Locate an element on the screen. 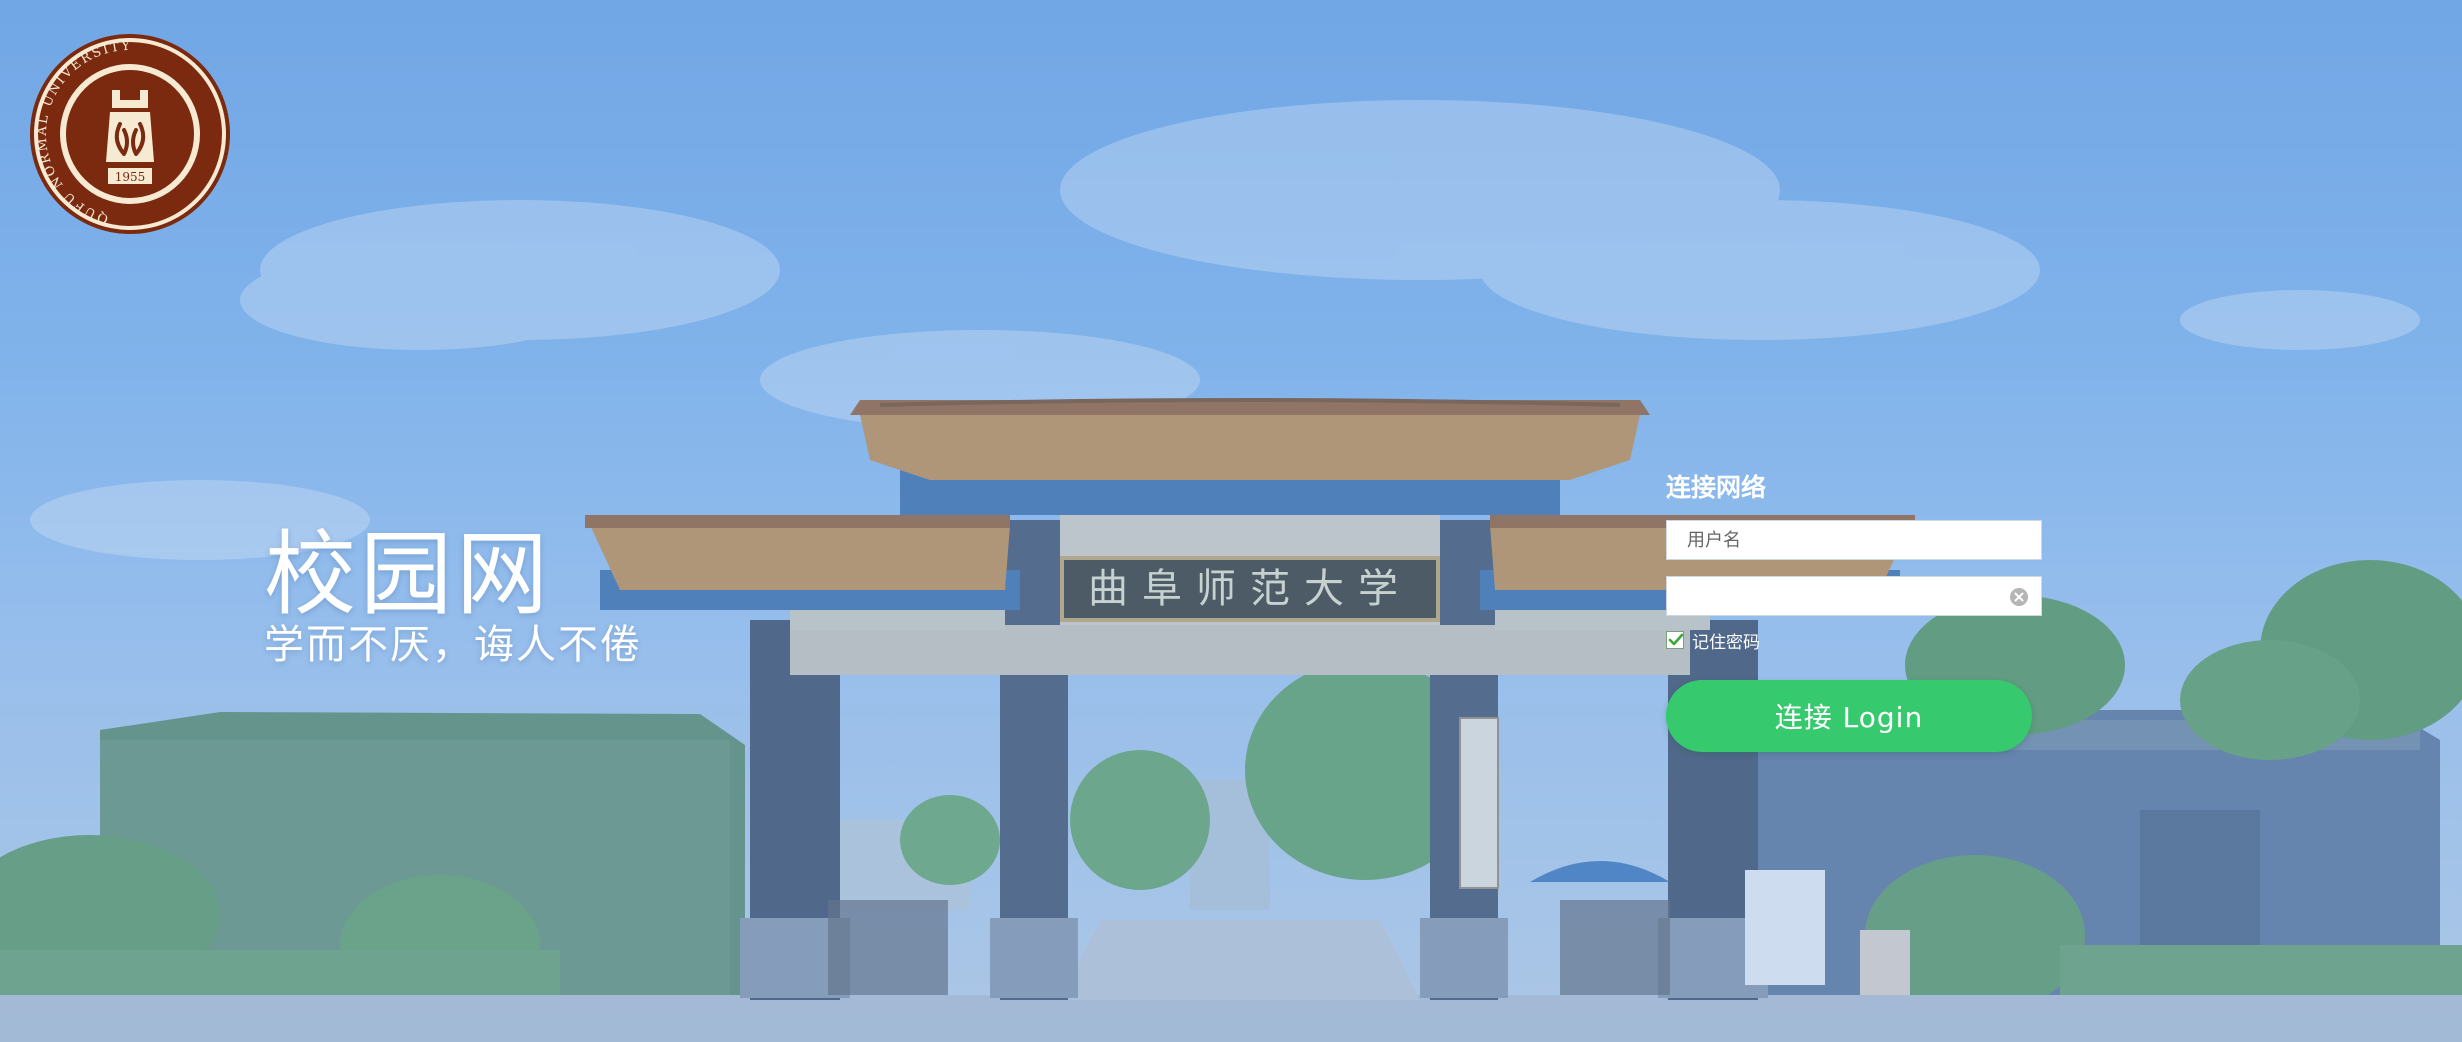  password-field-wrapper is located at coordinates (1854, 596).